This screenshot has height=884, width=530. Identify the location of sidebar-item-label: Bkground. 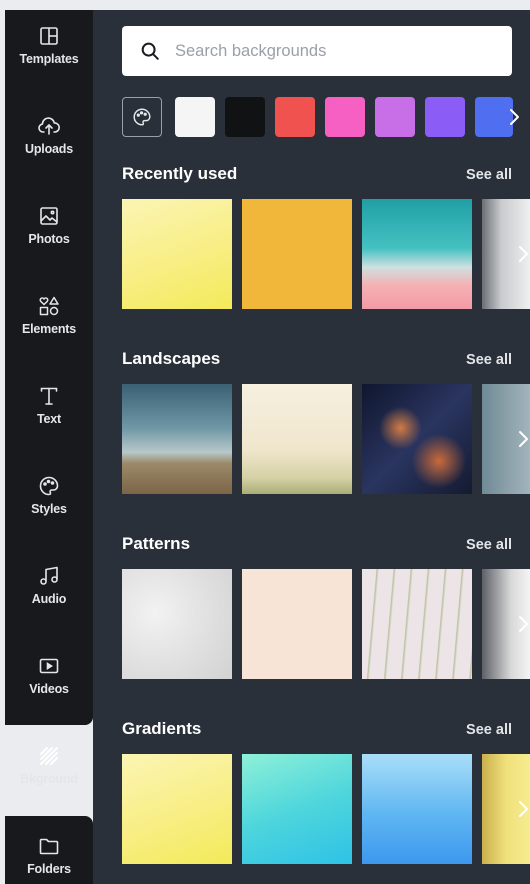
(49, 779).